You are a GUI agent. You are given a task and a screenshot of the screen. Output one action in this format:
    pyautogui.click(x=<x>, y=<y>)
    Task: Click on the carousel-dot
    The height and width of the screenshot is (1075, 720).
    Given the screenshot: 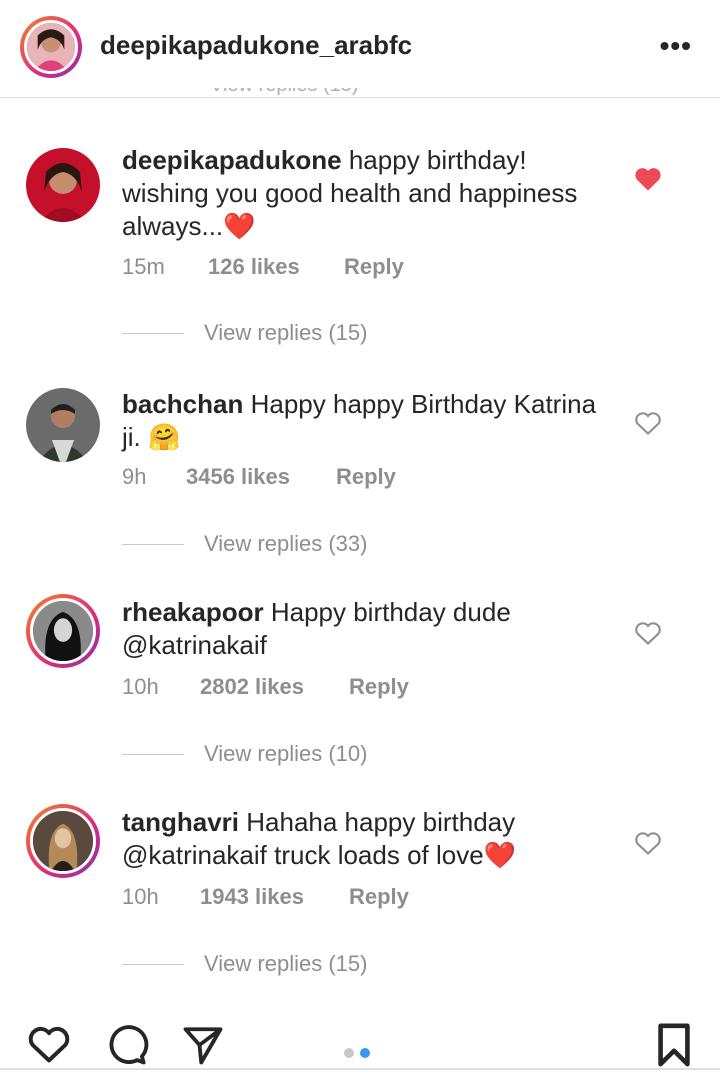 What is the action you would take?
    pyautogui.click(x=349, y=1053)
    